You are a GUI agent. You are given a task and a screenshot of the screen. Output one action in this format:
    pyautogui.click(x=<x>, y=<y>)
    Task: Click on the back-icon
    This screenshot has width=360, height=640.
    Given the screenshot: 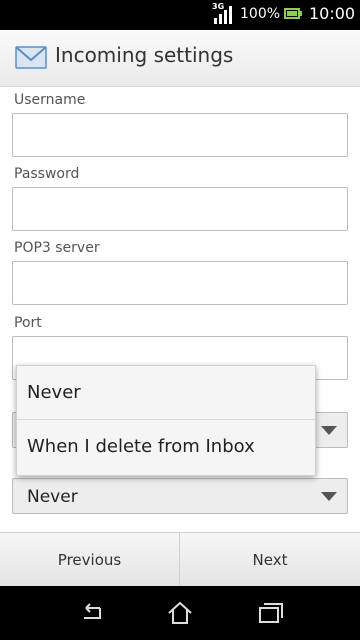 What is the action you would take?
    pyautogui.click(x=91, y=613)
    